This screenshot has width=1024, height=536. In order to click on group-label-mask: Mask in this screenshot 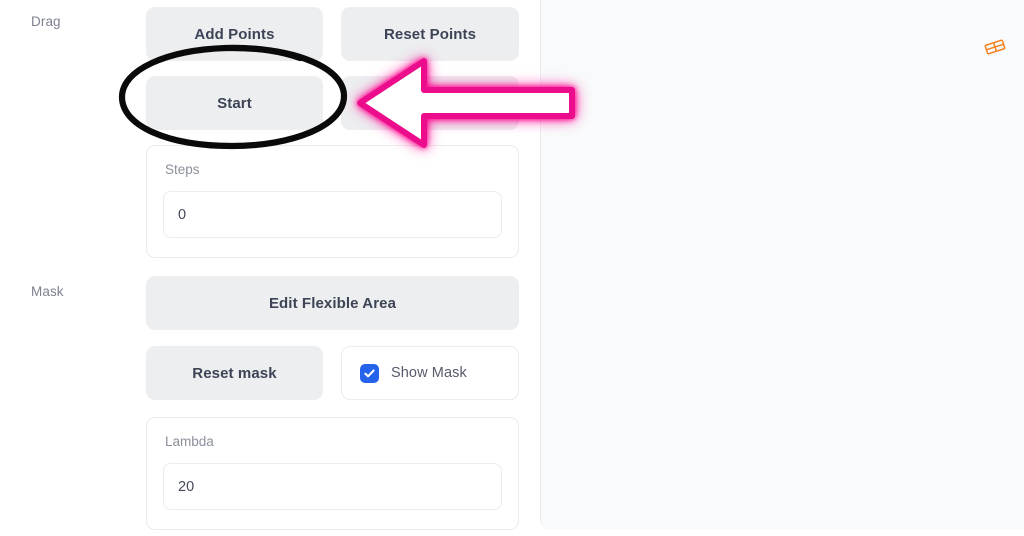, I will do `click(47, 291)`.